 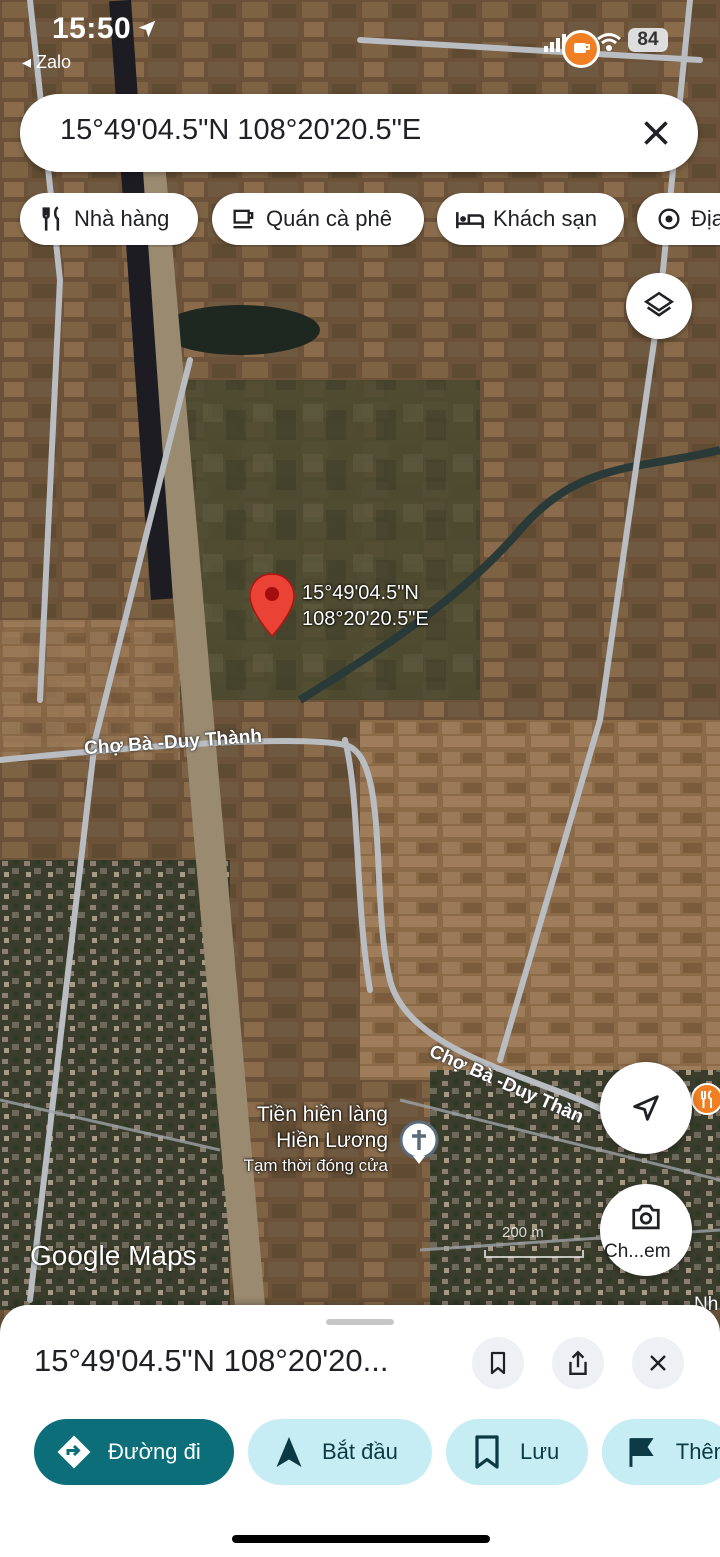 I want to click on search-bar: 15°49'04.5"N 108°20'20.5"E, so click(x=359, y=133).